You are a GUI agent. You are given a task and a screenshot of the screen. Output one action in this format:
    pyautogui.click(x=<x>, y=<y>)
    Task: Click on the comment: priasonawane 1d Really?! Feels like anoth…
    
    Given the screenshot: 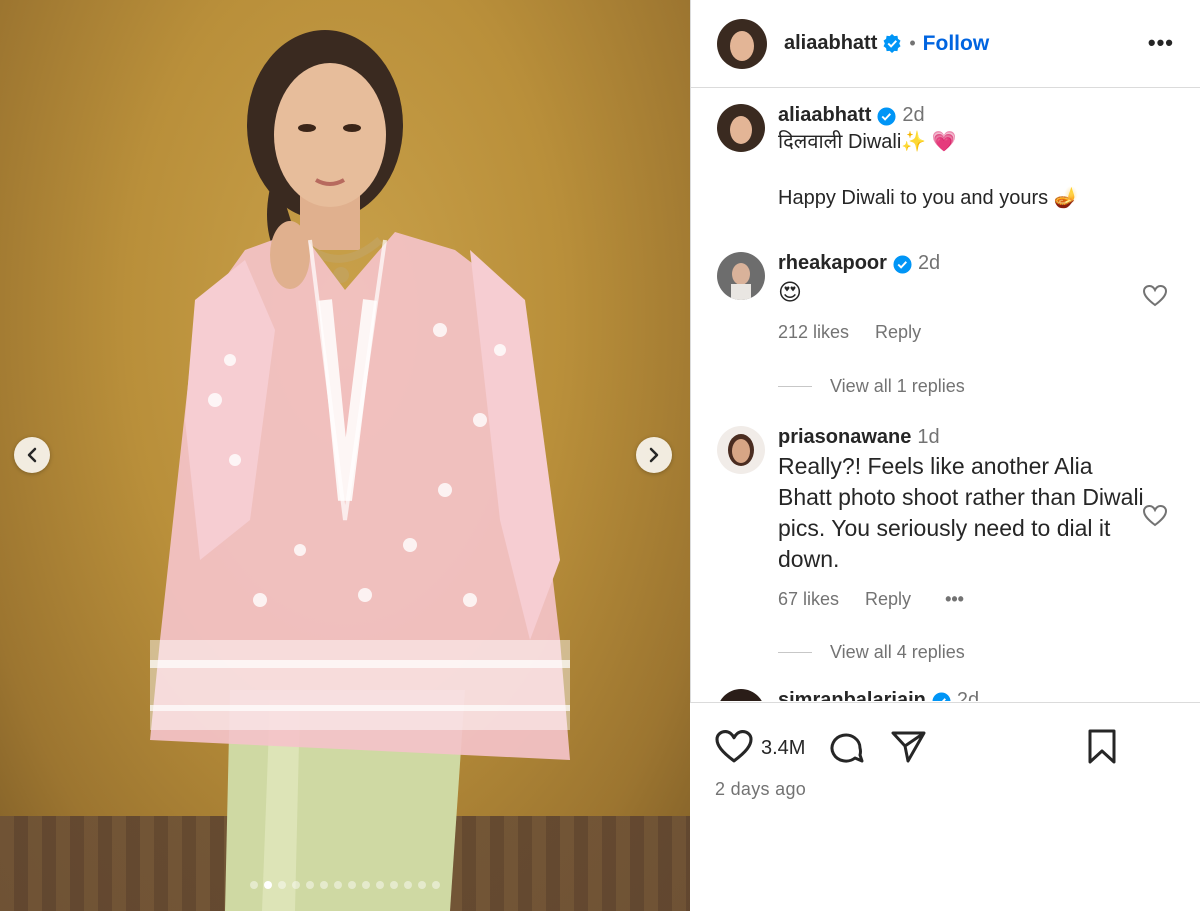 What is the action you would take?
    pyautogui.click(x=952, y=521)
    